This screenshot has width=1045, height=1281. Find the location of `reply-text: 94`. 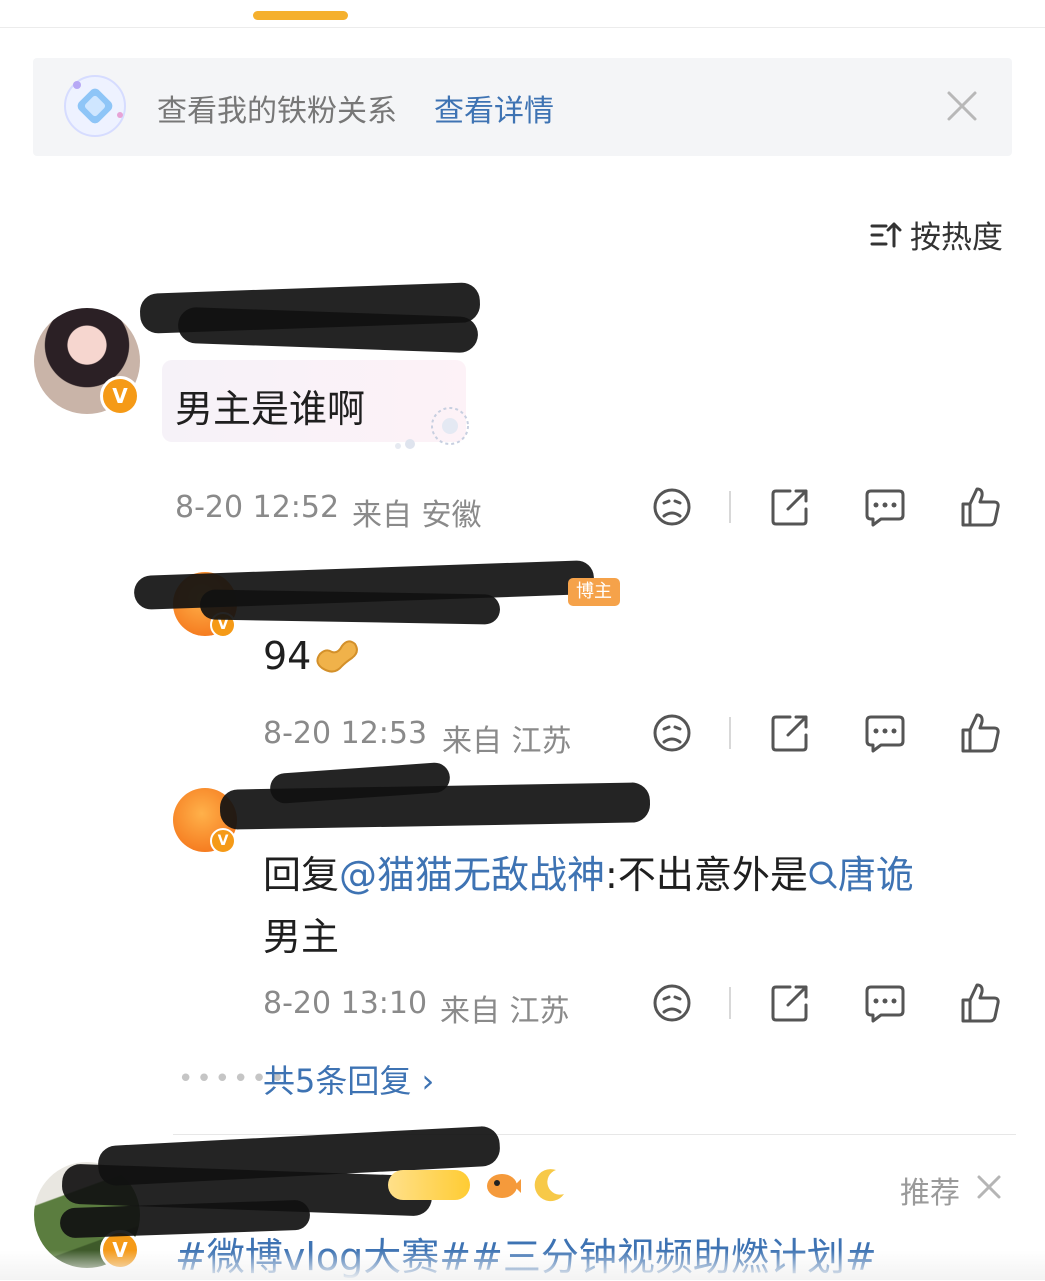

reply-text: 94 is located at coordinates (287, 656).